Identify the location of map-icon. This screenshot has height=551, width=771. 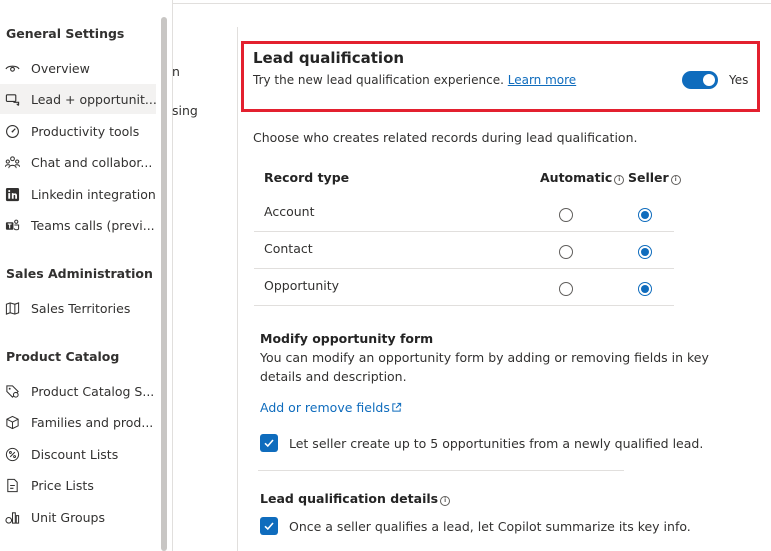
(12, 308).